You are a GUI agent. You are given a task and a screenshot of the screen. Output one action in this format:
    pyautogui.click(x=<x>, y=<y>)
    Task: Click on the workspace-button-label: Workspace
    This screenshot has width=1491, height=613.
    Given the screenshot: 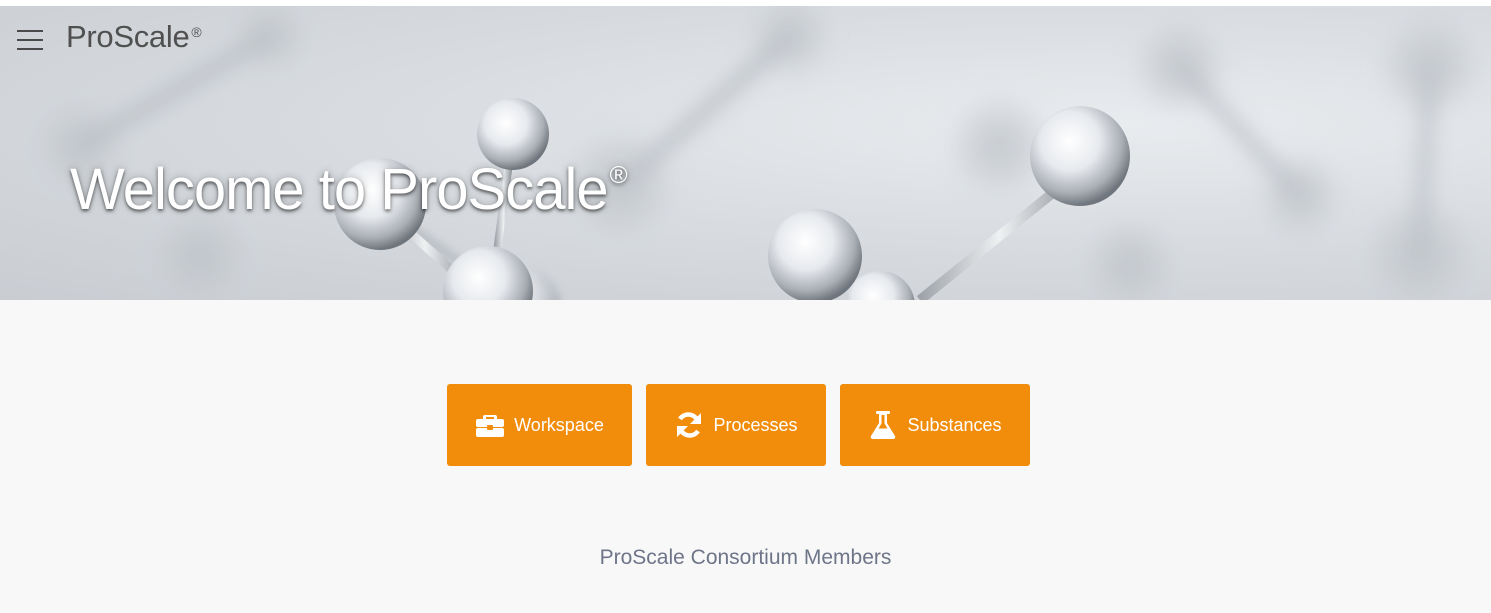 What is the action you would take?
    pyautogui.click(x=559, y=424)
    